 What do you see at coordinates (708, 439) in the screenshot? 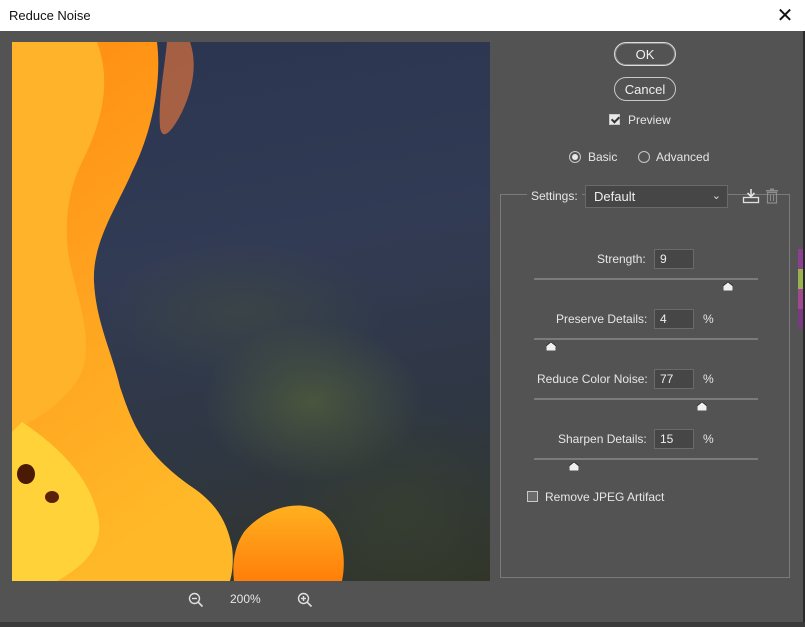
I see `sharpen-details-unit: %` at bounding box center [708, 439].